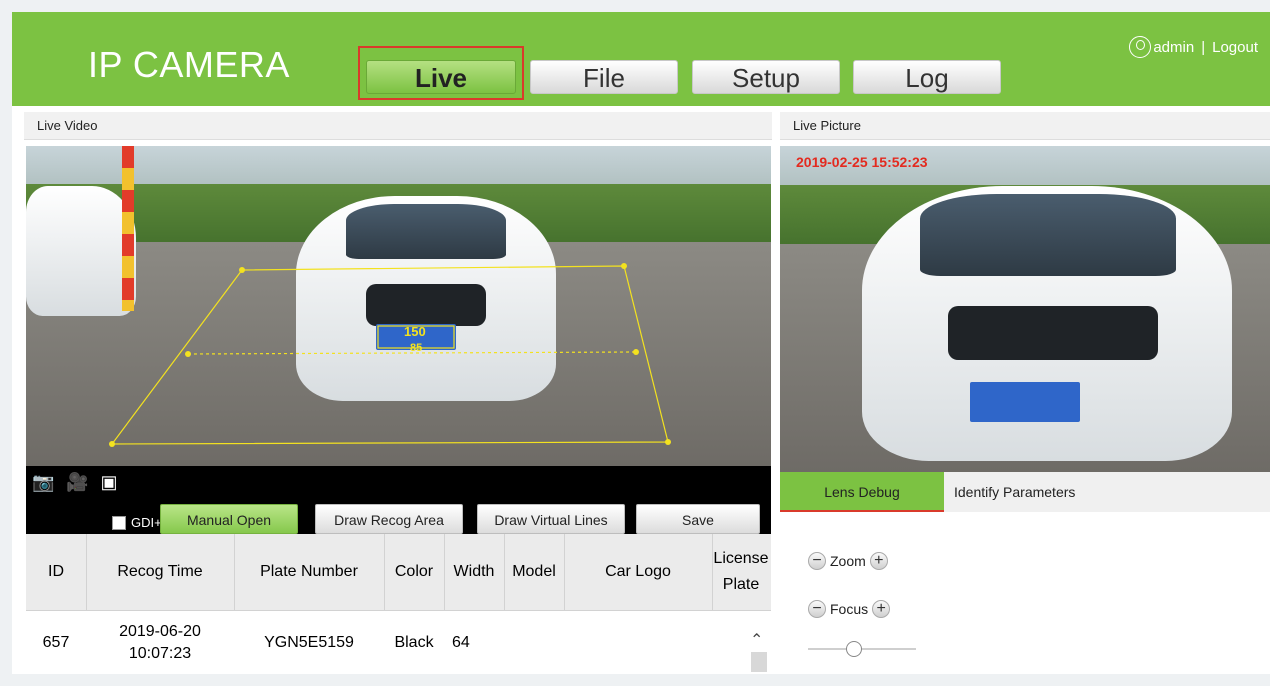 This screenshot has height=686, width=1270. What do you see at coordinates (398, 126) in the screenshot?
I see `live-video-header: Live Video` at bounding box center [398, 126].